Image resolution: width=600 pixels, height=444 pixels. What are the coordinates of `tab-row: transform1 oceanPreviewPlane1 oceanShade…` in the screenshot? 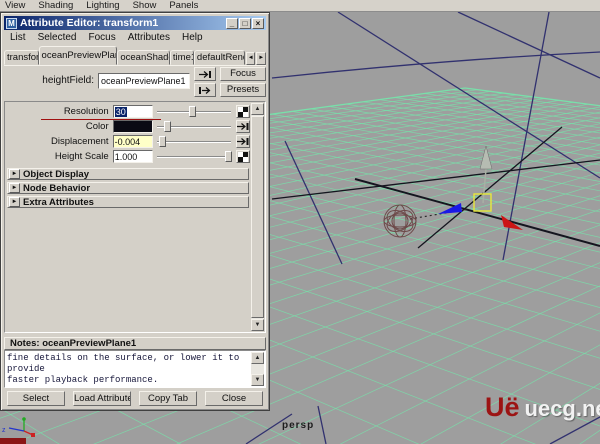 It's located at (135, 55).